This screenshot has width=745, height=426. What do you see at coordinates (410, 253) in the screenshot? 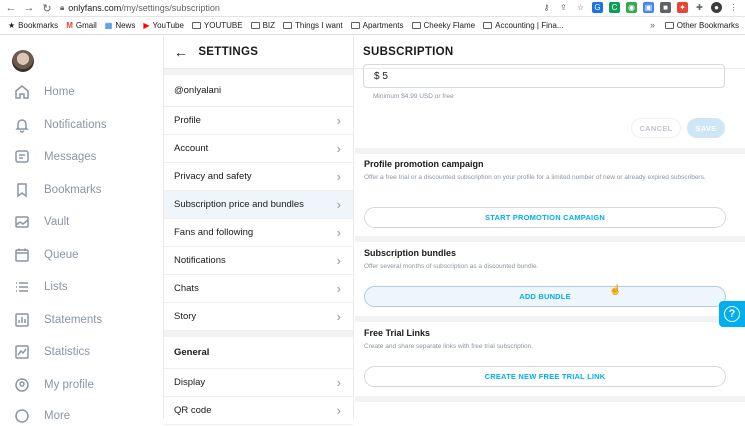
I see `bundles-title: Subscription bundles` at bounding box center [410, 253].